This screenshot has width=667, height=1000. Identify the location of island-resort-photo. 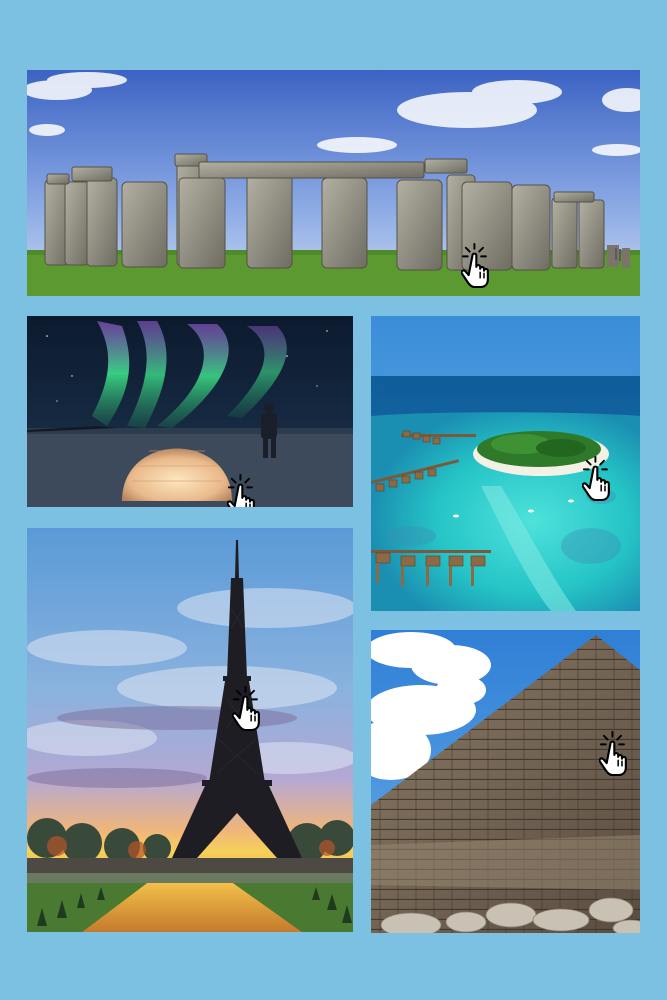
(505, 463).